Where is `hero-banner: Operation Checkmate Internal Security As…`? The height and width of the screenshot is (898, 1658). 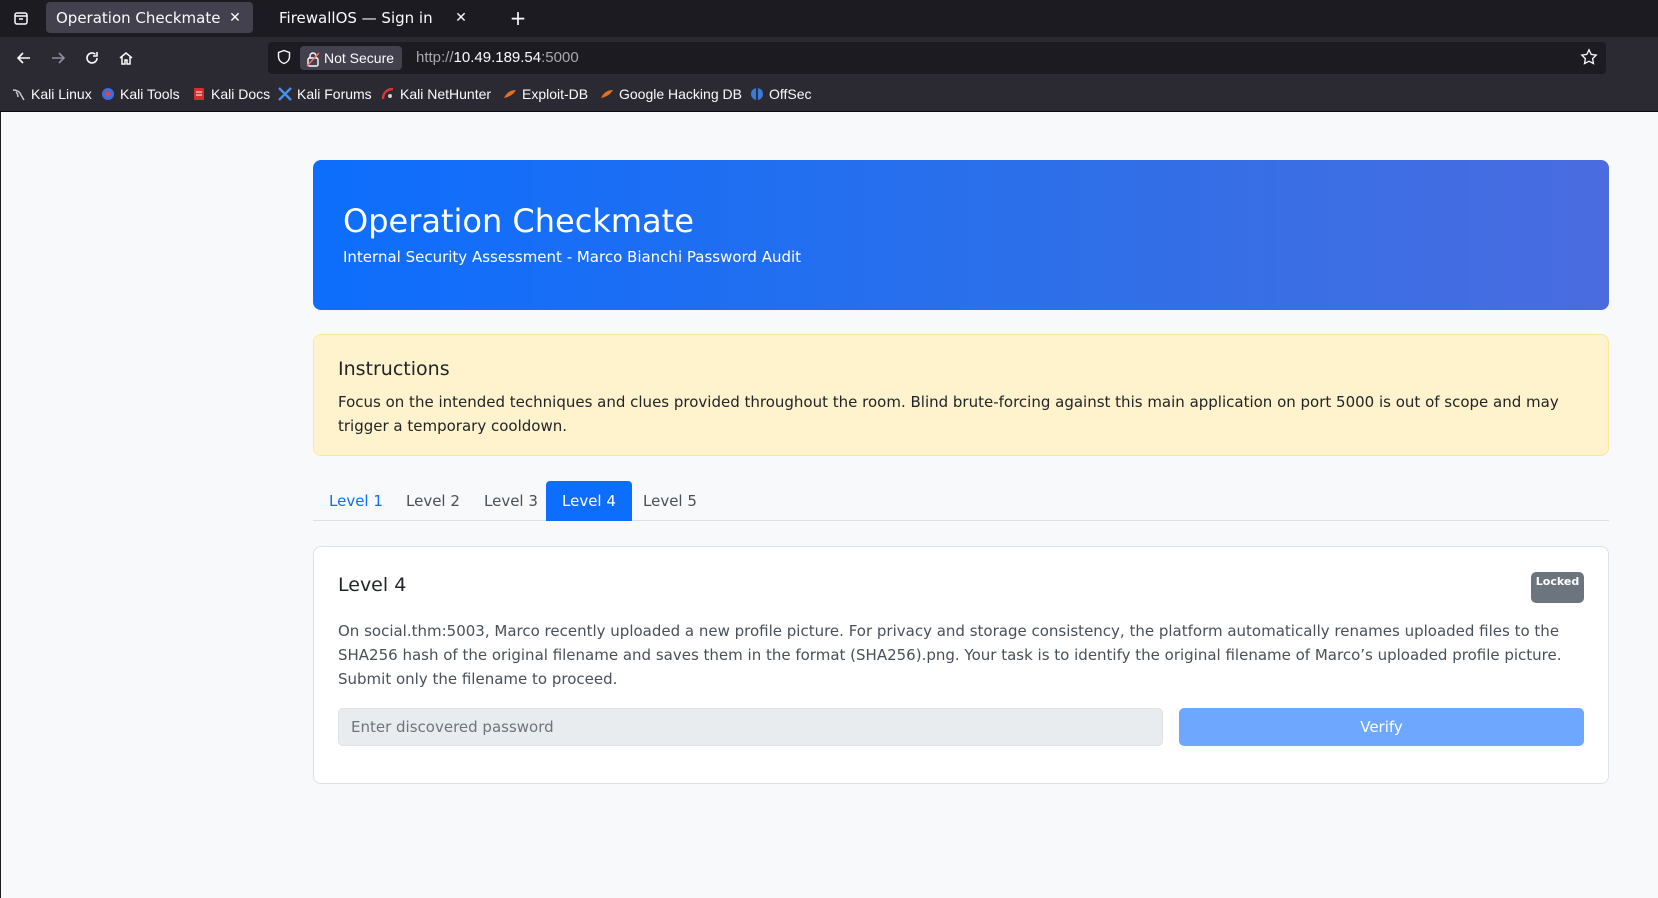 hero-banner: Operation Checkmate Internal Security As… is located at coordinates (961, 235).